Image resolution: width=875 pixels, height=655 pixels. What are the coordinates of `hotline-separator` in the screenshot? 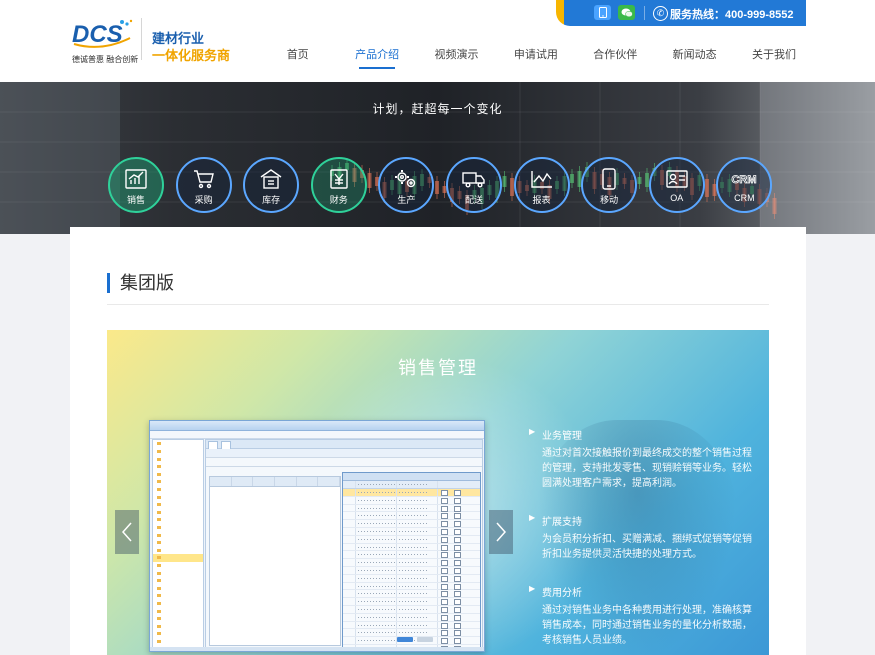 It's located at (644, 13).